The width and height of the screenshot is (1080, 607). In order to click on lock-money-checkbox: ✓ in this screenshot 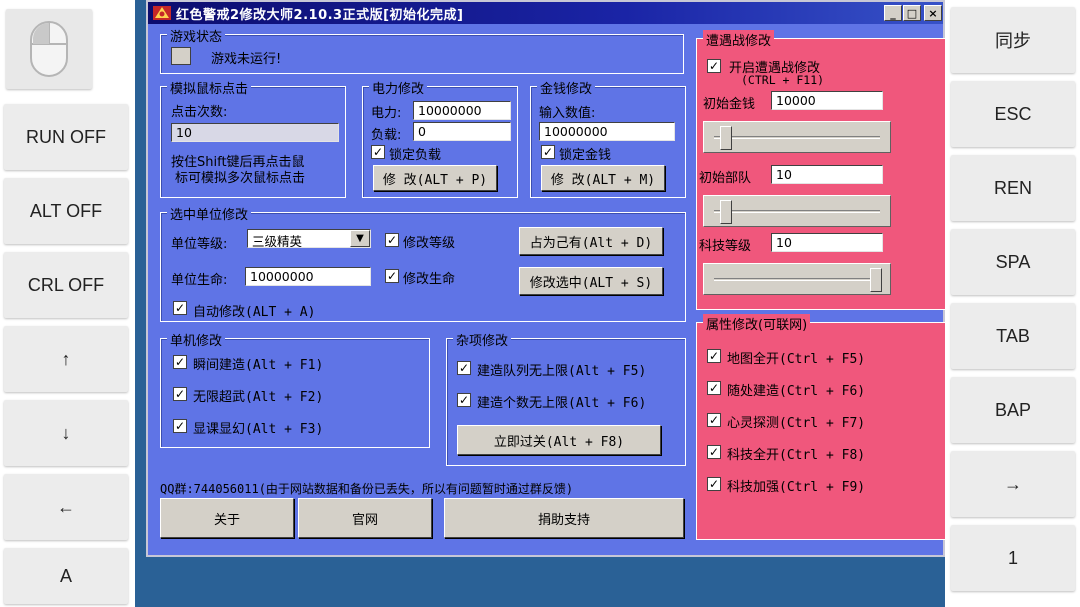, I will do `click(548, 152)`.